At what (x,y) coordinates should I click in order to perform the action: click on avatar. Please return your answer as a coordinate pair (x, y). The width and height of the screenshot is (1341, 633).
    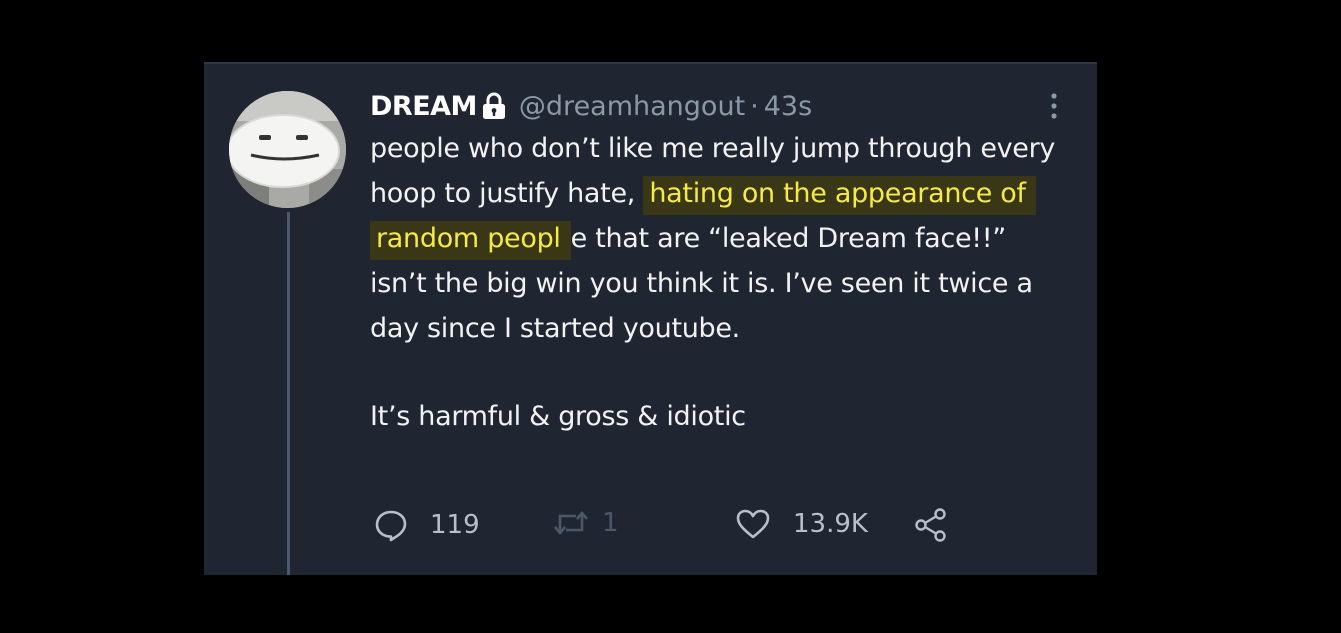
    Looking at the image, I should click on (287, 149).